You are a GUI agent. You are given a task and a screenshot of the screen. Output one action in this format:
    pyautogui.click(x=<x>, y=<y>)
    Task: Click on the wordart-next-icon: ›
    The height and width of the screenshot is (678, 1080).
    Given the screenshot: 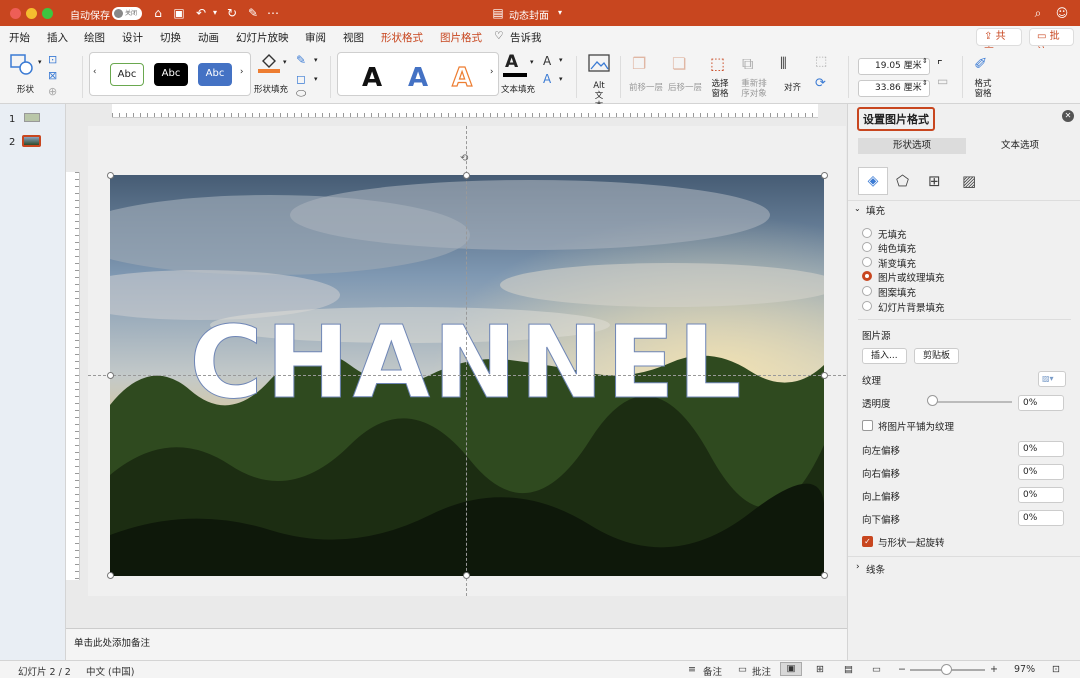 What is the action you would take?
    pyautogui.click(x=491, y=72)
    